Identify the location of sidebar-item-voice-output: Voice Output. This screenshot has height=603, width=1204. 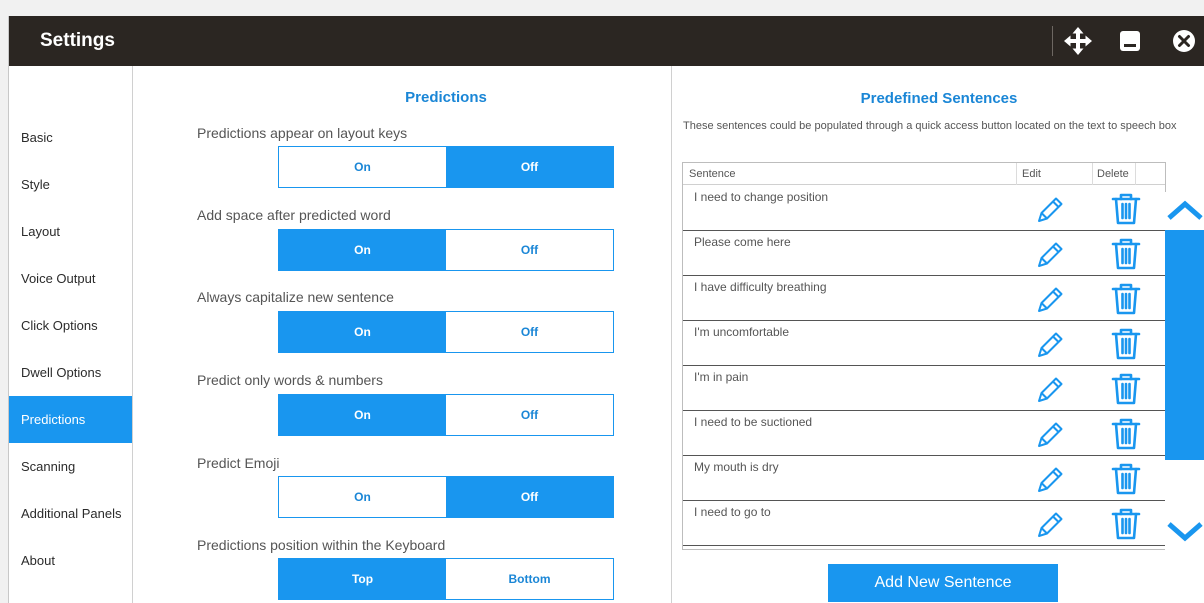
(70, 278).